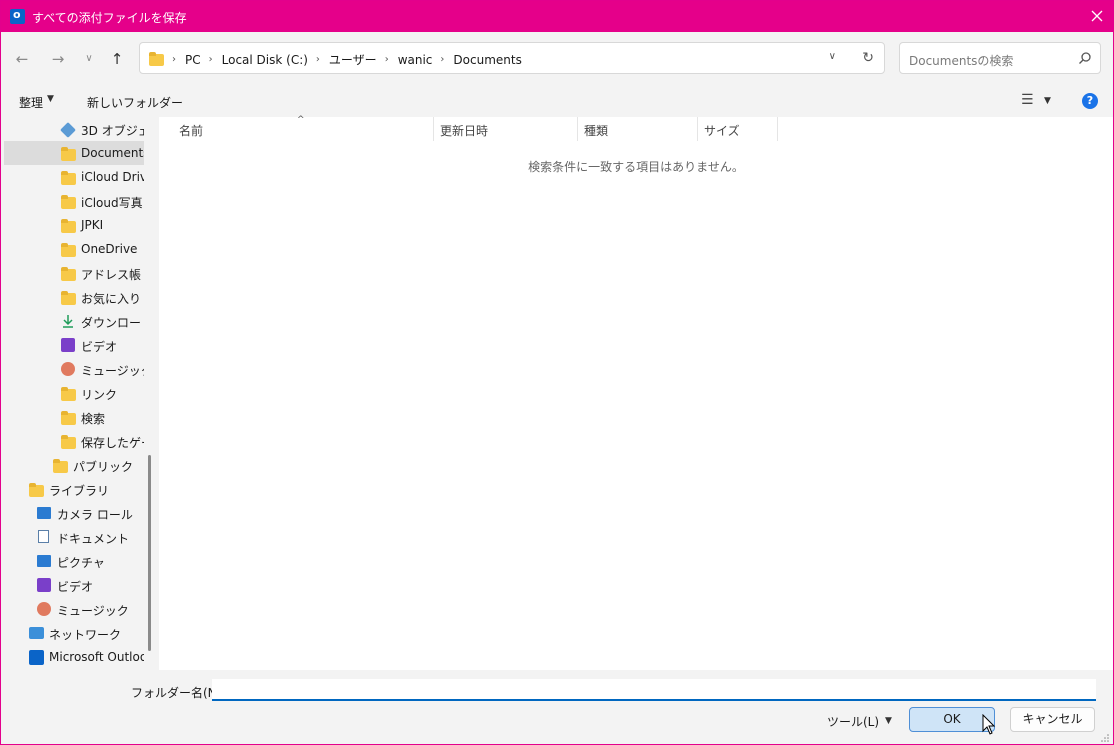 Image resolution: width=1114 pixels, height=745 pixels. Describe the element at coordinates (868, 58) in the screenshot. I see `refresh-button: ↻` at that location.